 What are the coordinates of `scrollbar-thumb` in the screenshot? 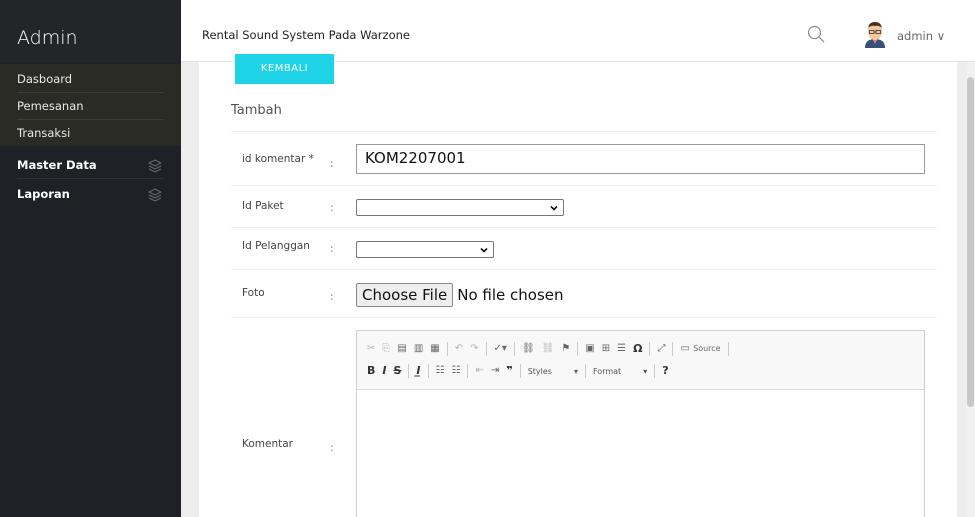 It's located at (970, 242).